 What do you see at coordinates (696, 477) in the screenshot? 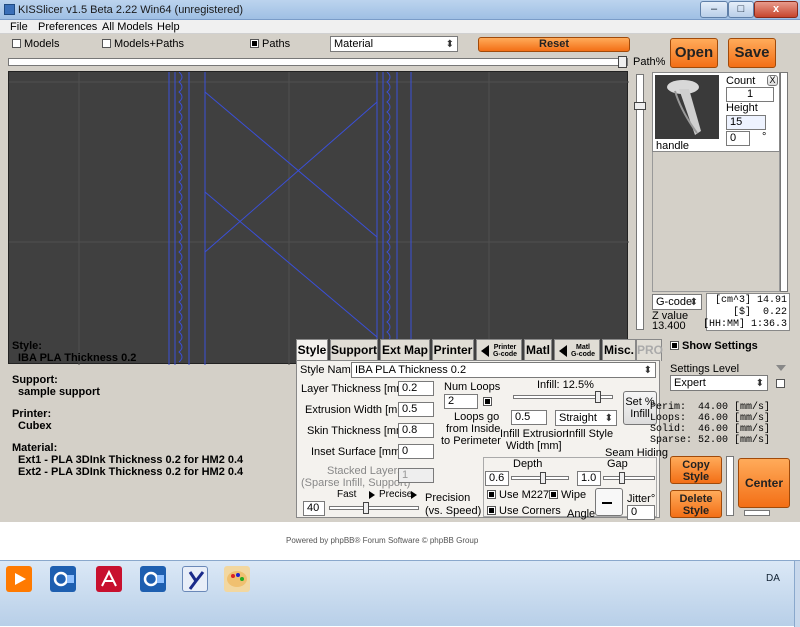
I see `copy-style-label: Style` at bounding box center [696, 477].